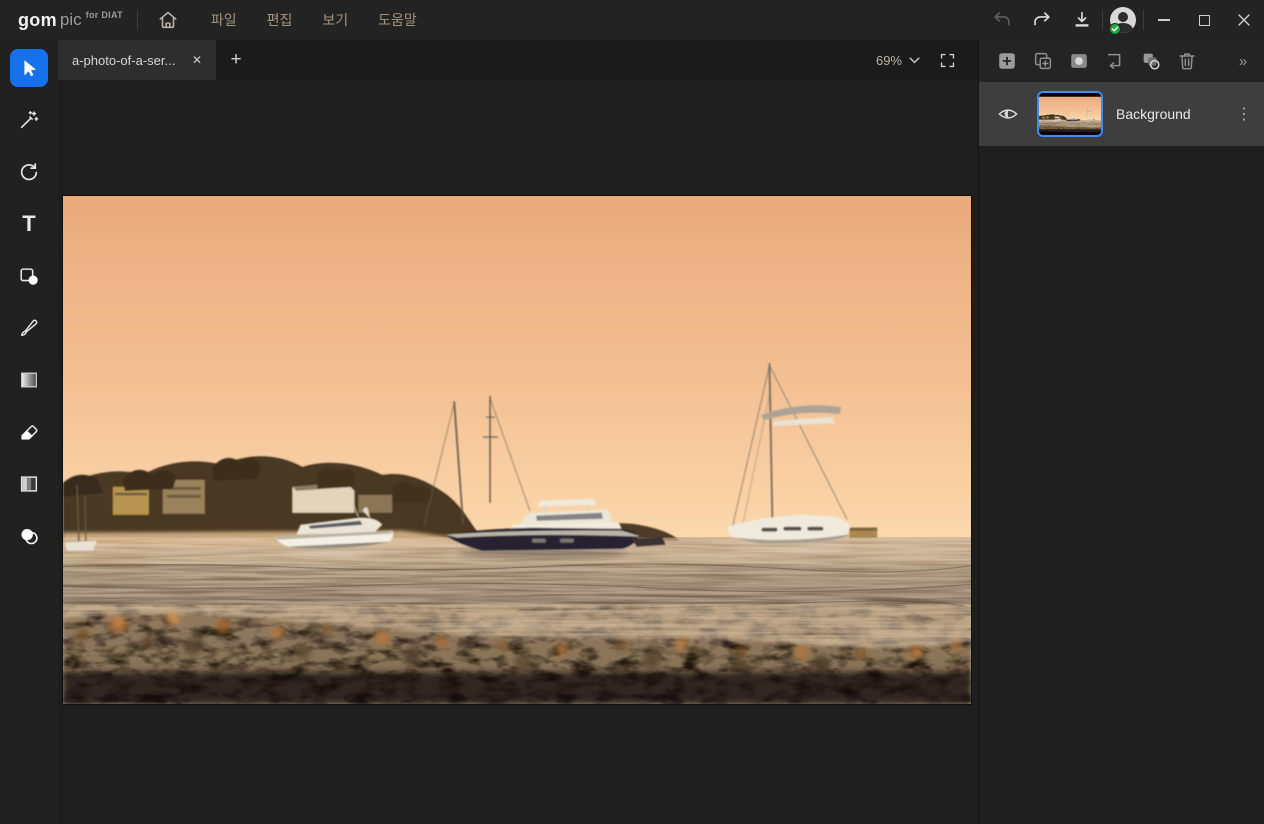 The image size is (1264, 824). What do you see at coordinates (104, 15) in the screenshot?
I see `logo-suffix: for DIAT` at bounding box center [104, 15].